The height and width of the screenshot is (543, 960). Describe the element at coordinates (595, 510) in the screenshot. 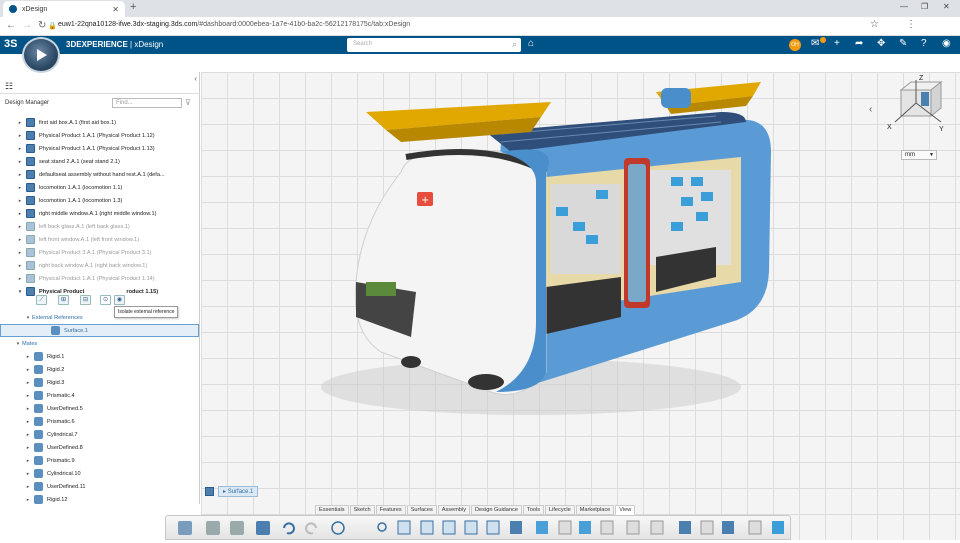

I see `tab-marketplace: Marketplace` at that location.